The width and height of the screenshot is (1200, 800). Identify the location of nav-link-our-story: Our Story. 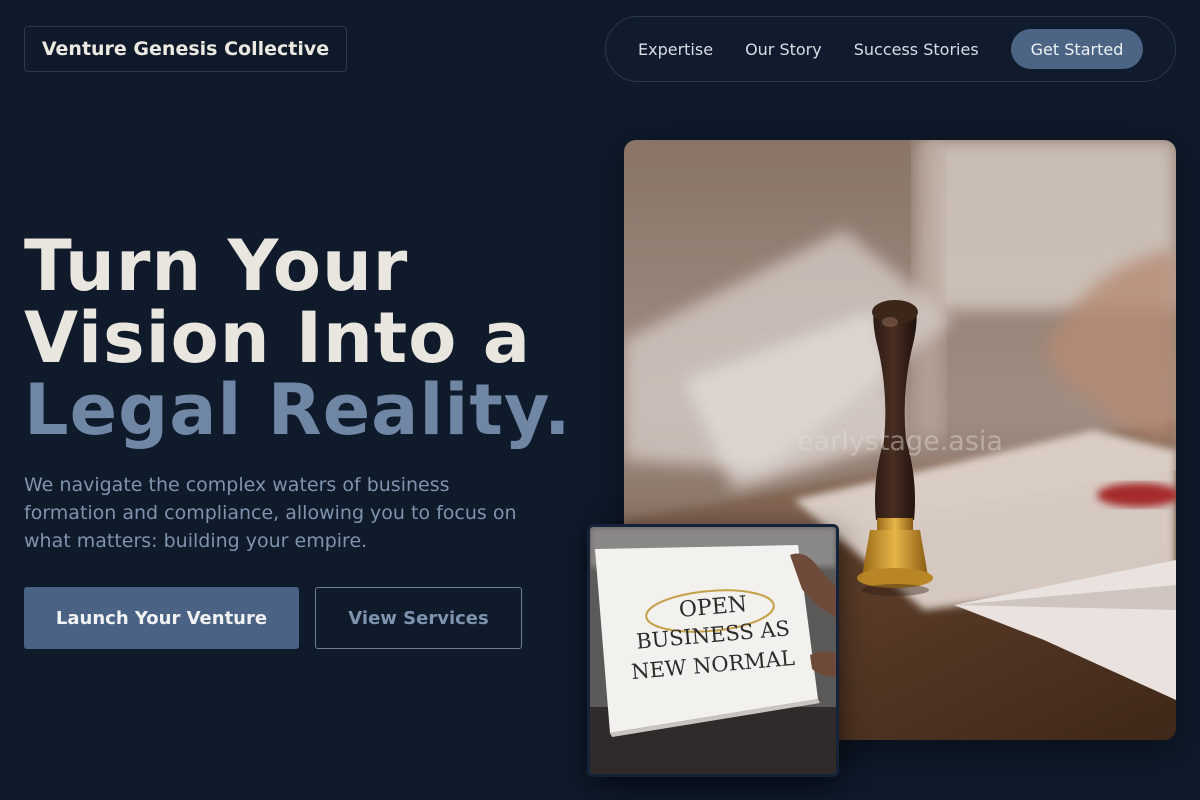
(783, 49).